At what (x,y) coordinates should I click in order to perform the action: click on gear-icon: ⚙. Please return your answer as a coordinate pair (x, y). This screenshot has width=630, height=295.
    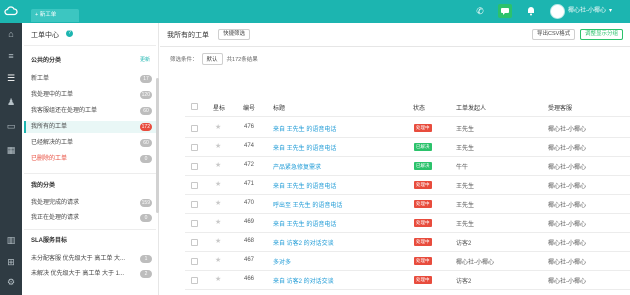
    Looking at the image, I should click on (11, 282).